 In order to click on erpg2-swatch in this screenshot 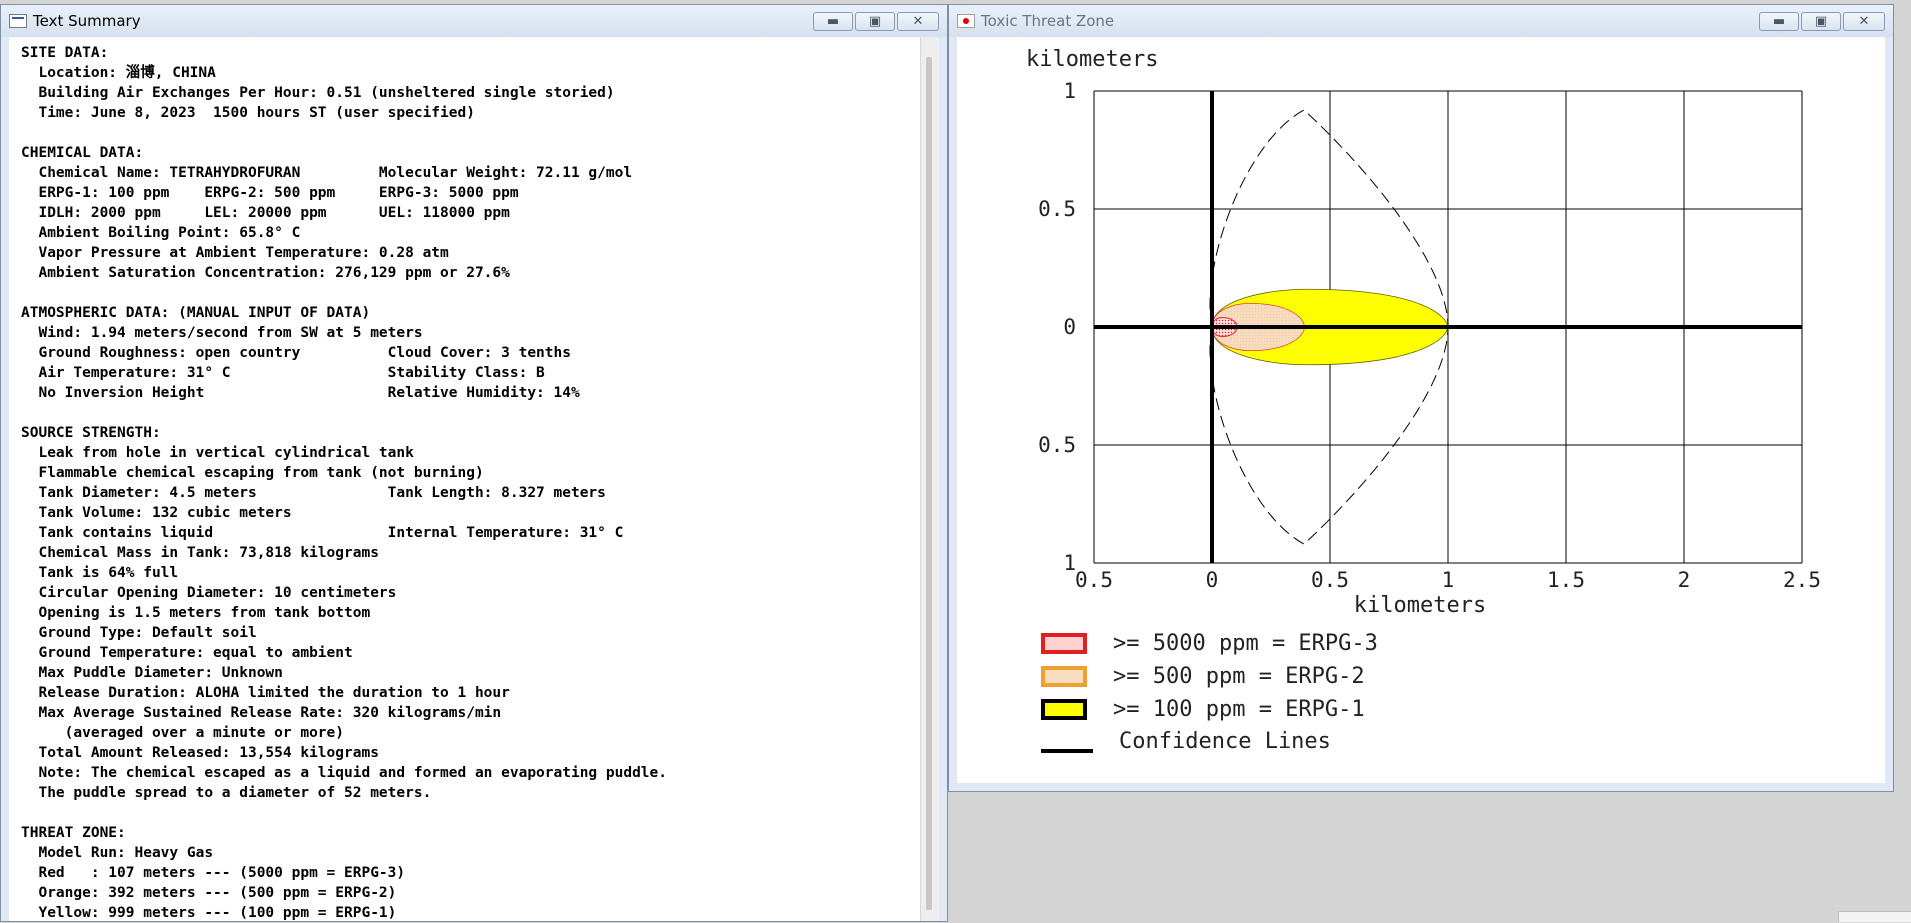, I will do `click(1064, 676)`.